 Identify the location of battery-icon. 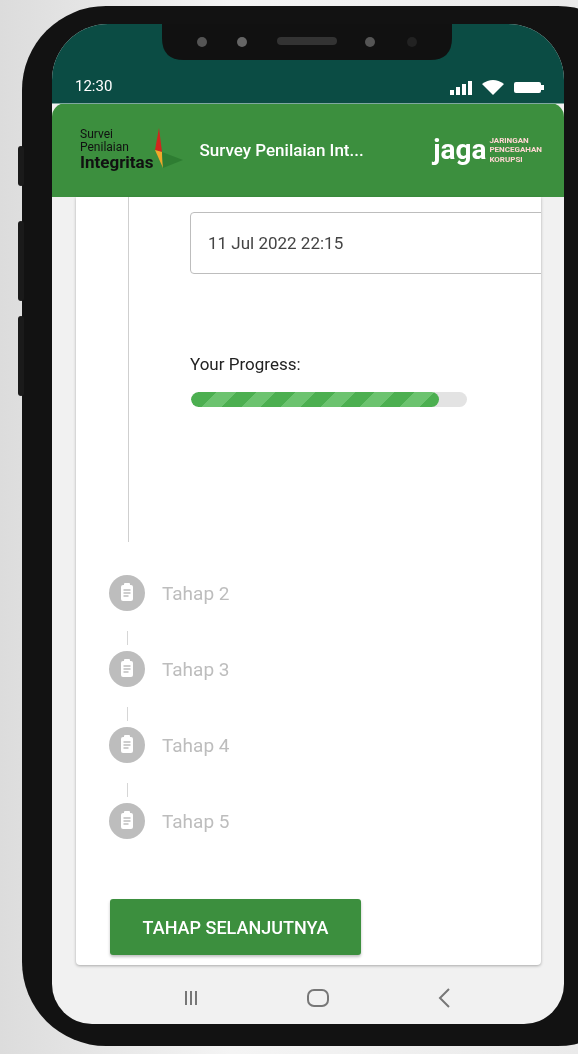
(529, 87).